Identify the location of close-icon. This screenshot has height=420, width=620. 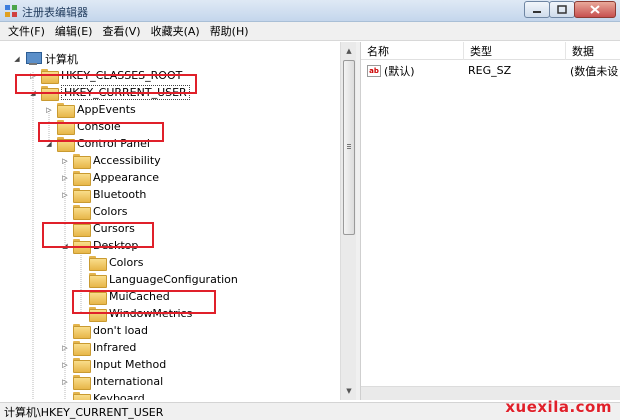
(595, 9).